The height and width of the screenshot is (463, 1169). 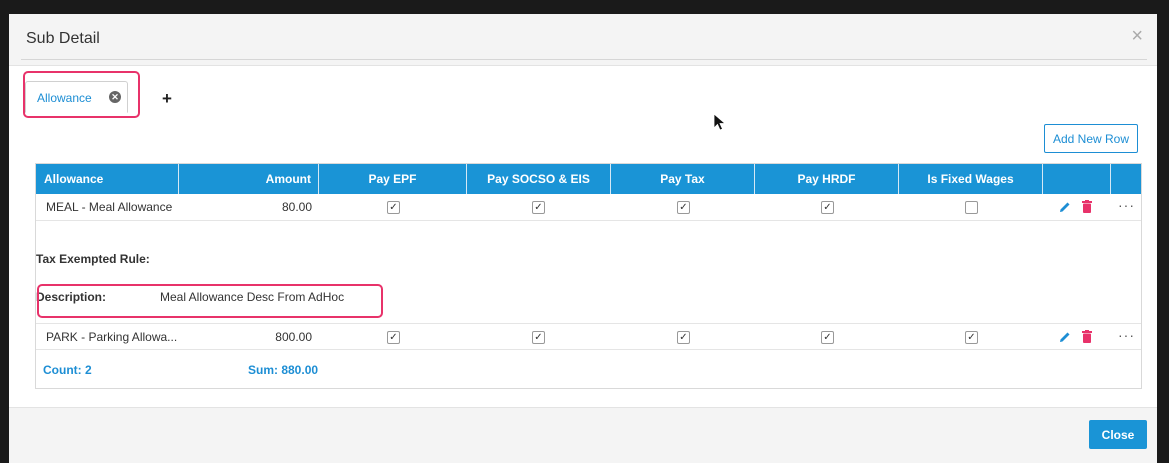 I want to click on column-header-more, so click(x=1126, y=179).